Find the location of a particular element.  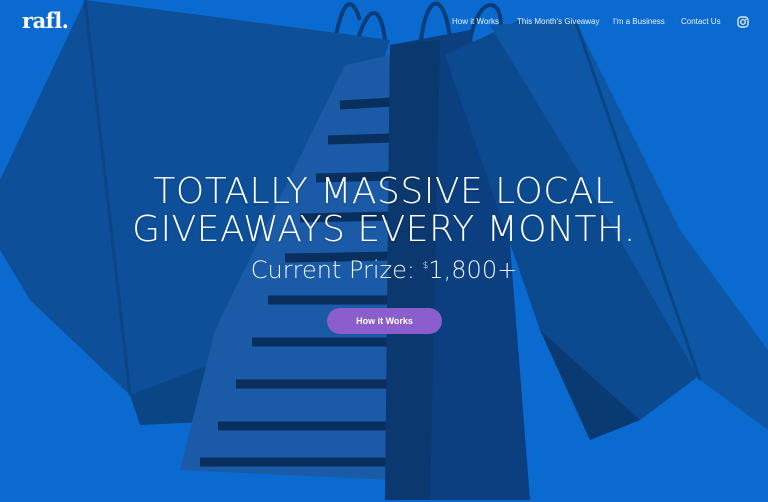

how-it-works-button: How it Works is located at coordinates (384, 321).